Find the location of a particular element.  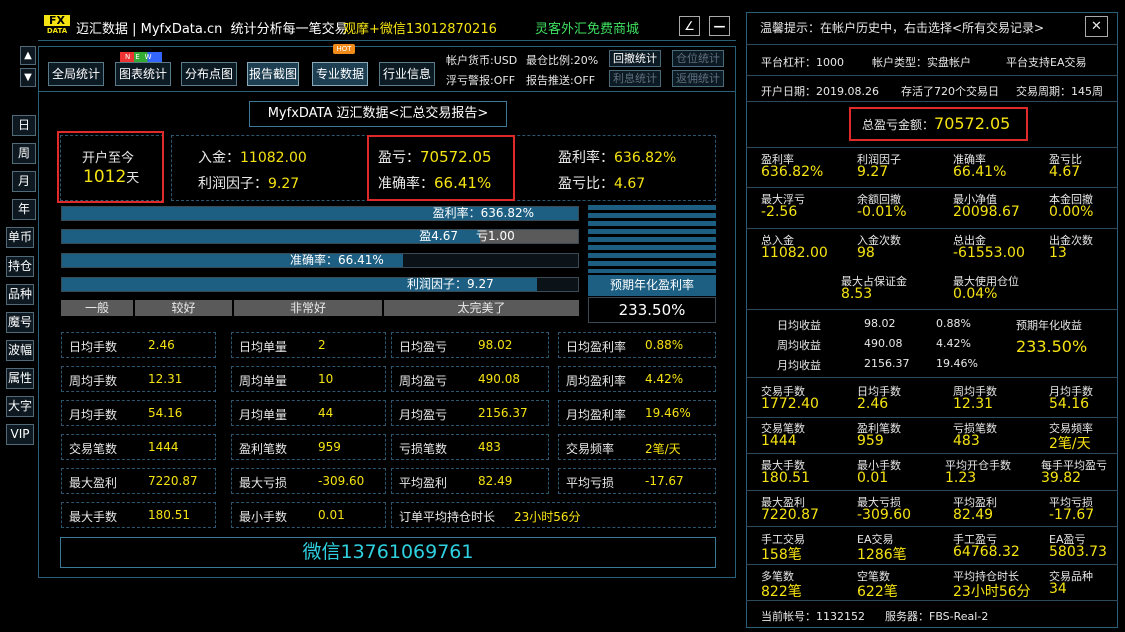

right-stat-value: 5803.73 is located at coordinates (1078, 552).